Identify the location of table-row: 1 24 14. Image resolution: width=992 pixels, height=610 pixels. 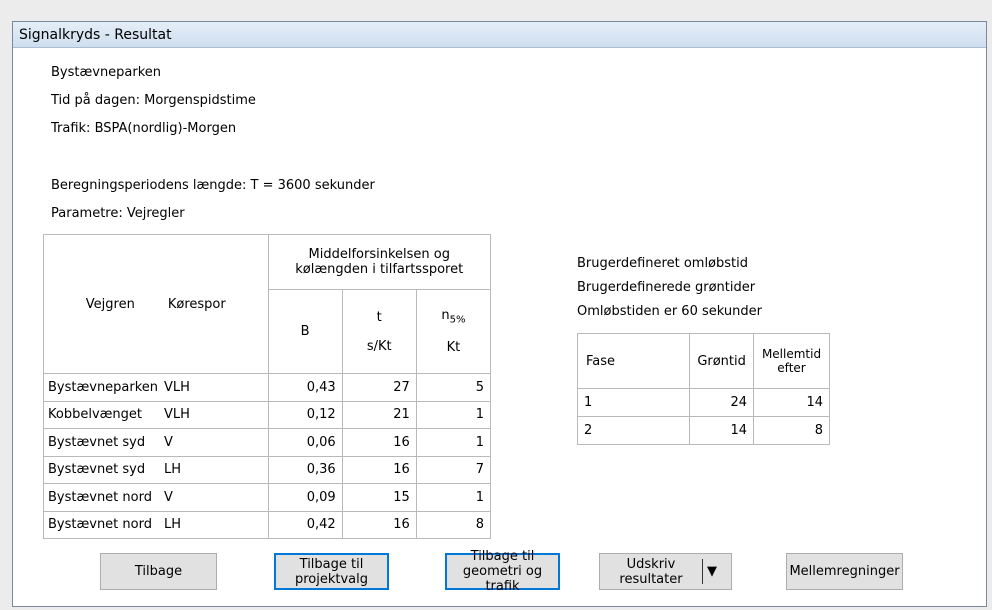
(703, 402).